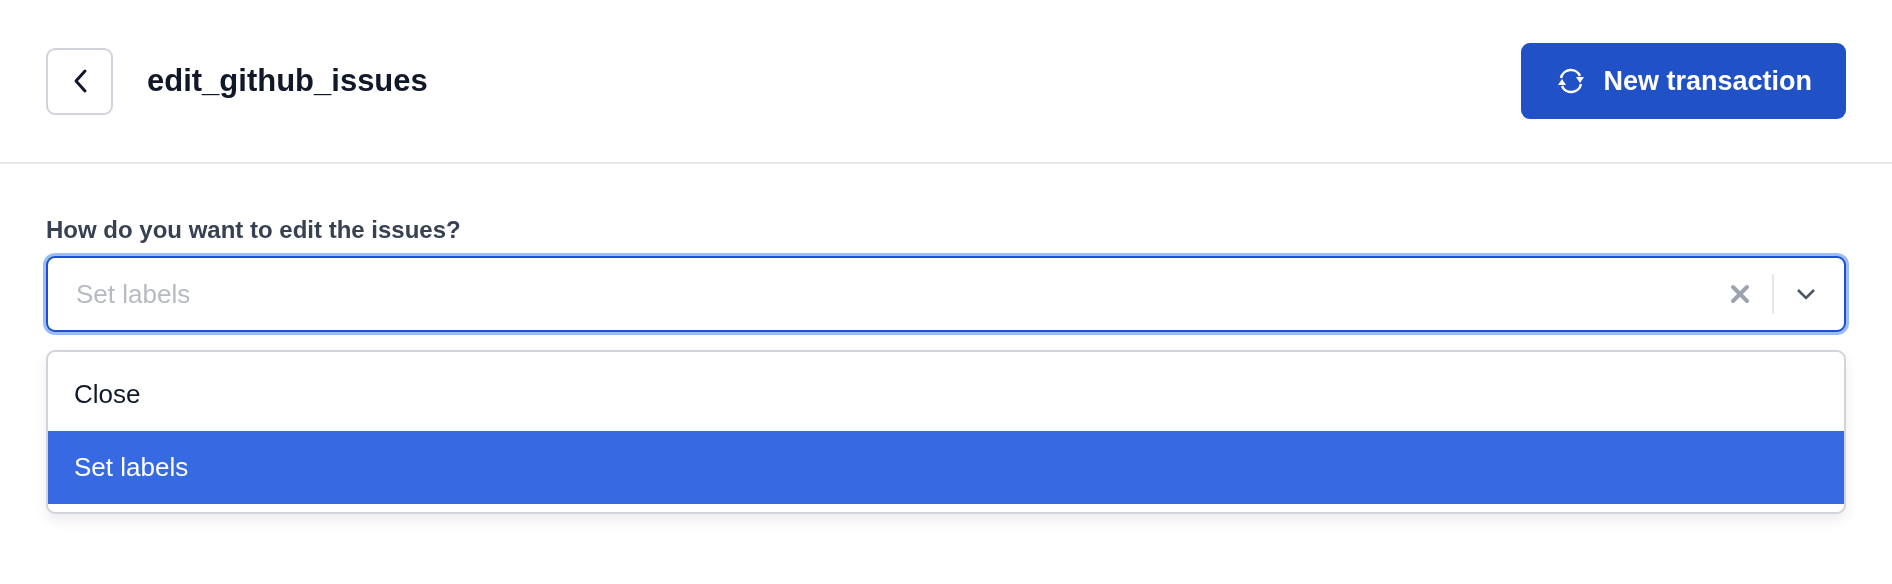 Image resolution: width=1892 pixels, height=584 pixels. What do you see at coordinates (287, 81) in the screenshot?
I see `page-title: edit_github_issues` at bounding box center [287, 81].